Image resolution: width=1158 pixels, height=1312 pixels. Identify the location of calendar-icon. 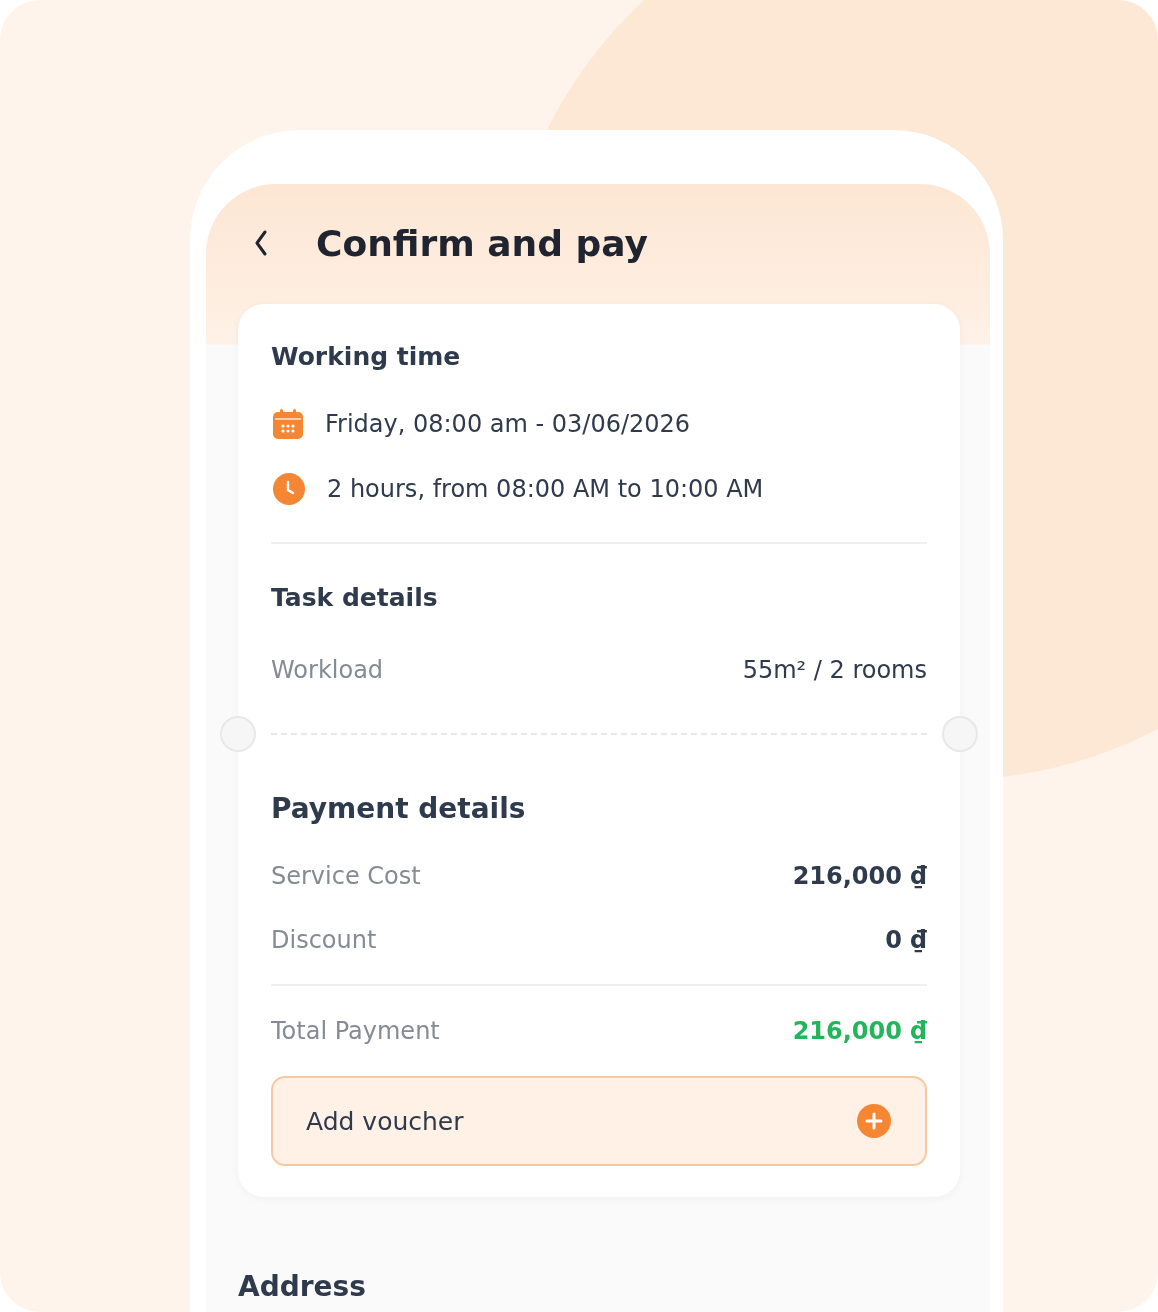
(288, 424).